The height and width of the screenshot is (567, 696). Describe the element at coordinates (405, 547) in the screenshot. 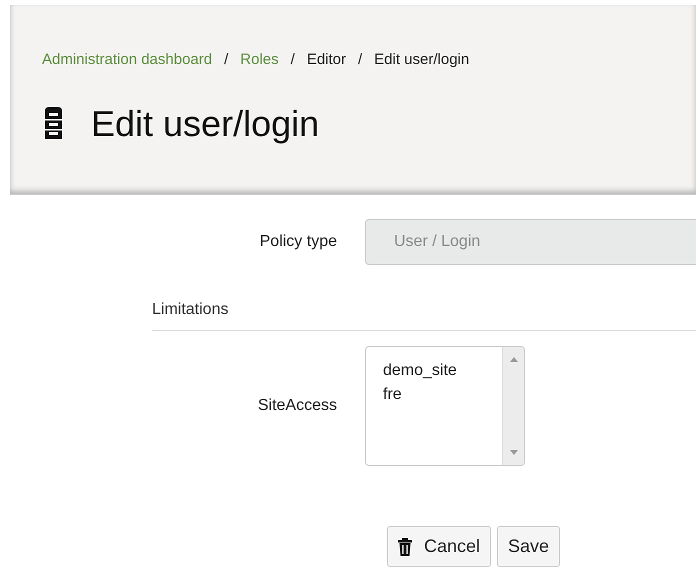

I see `trash-icon` at that location.